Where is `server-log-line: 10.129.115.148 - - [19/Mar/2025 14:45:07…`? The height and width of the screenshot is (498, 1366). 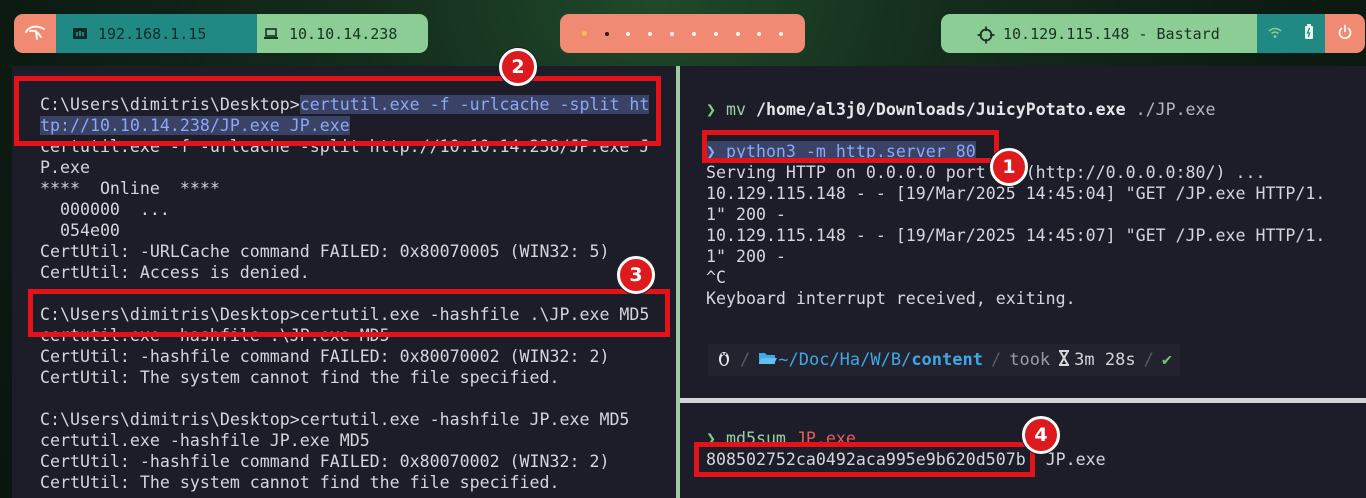 server-log-line: 10.129.115.148 - - [19/Mar/2025 14:45:07… is located at coordinates (1016, 235).